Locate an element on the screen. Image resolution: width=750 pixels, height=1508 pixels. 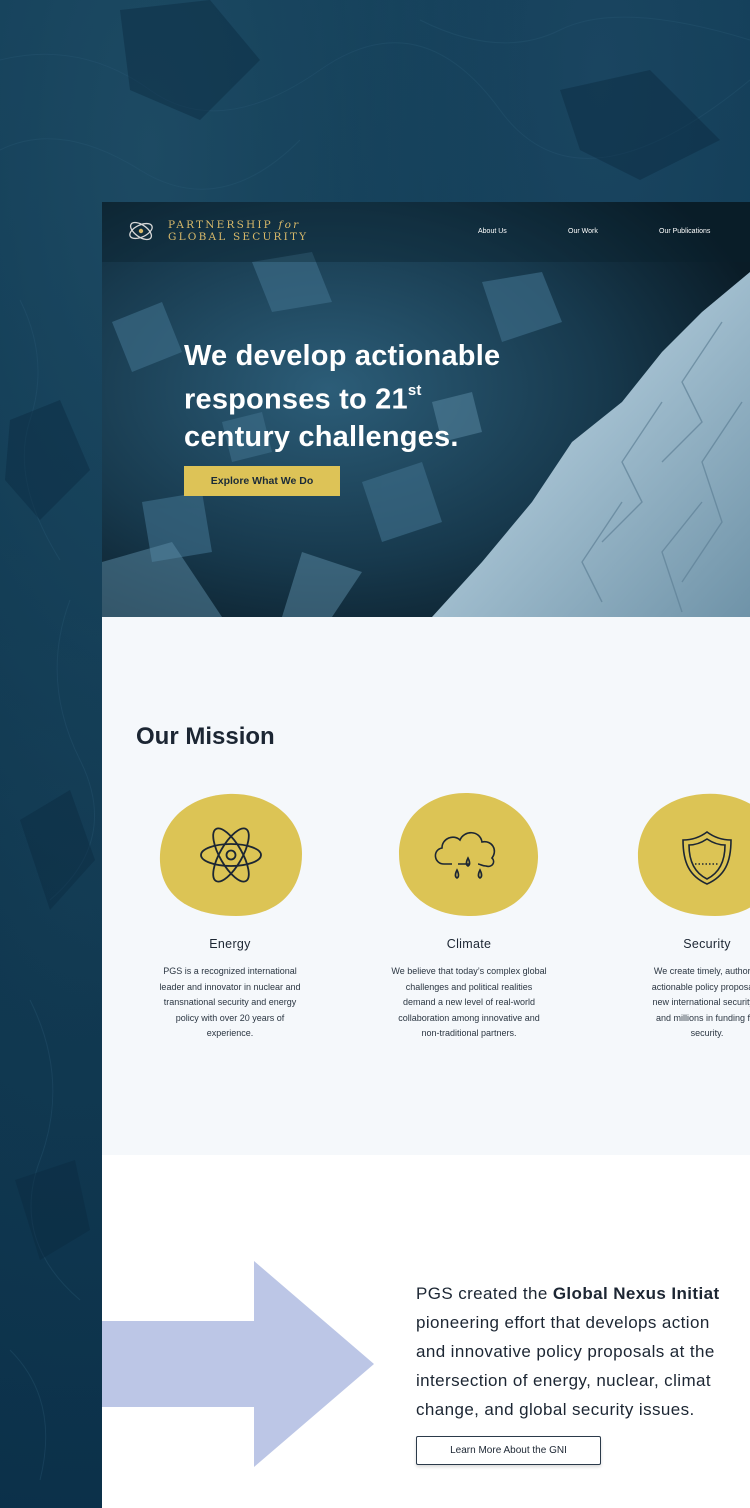
text-line: pioneering effort that develops action is located at coordinates (563, 1322).